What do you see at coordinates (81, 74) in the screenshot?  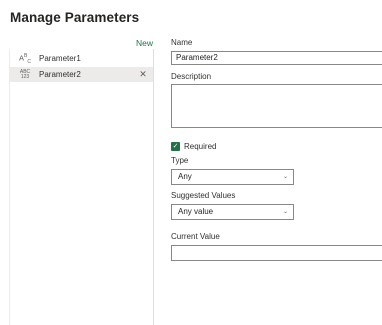 I see `list-item-parameter2: ABC 123 Parameter2 ✕` at bounding box center [81, 74].